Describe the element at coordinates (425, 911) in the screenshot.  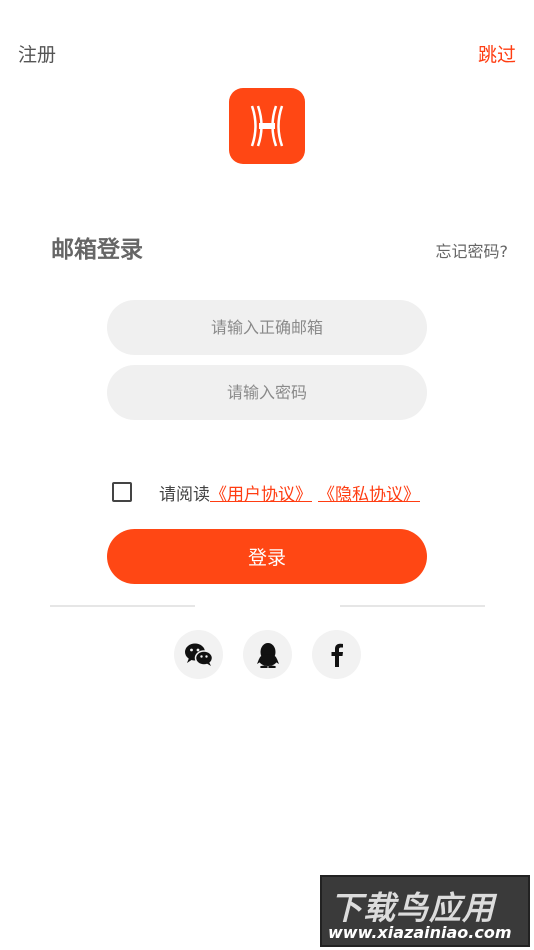
I see `watermark: 下载鸟应用 www.xiazainiao.com` at that location.